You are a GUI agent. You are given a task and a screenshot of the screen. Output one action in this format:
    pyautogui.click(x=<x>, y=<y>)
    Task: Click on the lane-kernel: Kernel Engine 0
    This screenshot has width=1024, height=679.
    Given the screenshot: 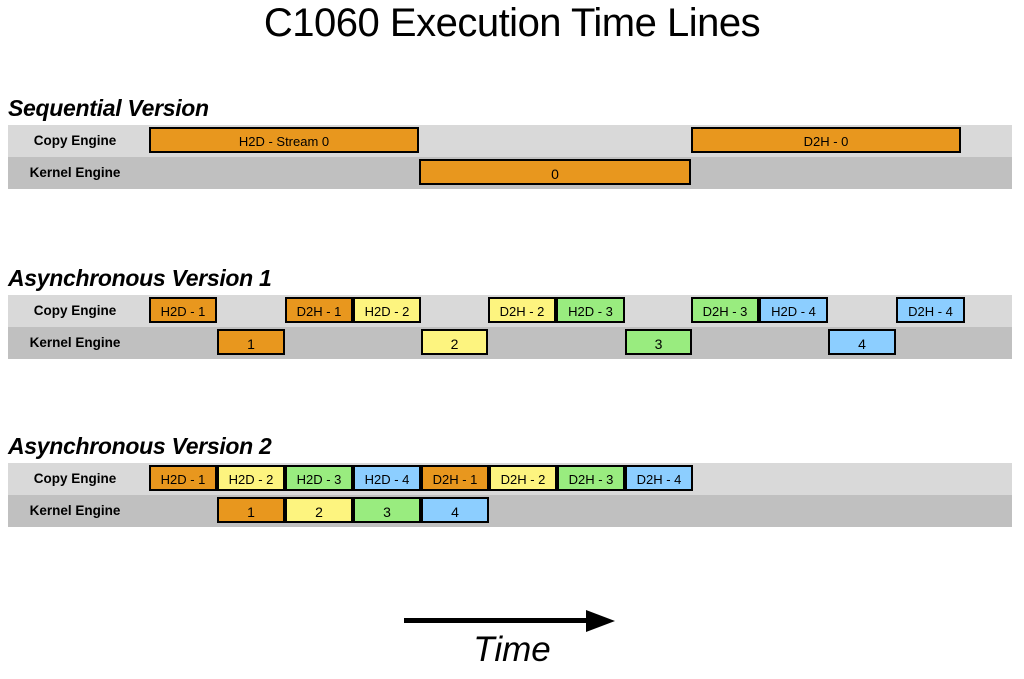 What is the action you would take?
    pyautogui.click(x=510, y=173)
    